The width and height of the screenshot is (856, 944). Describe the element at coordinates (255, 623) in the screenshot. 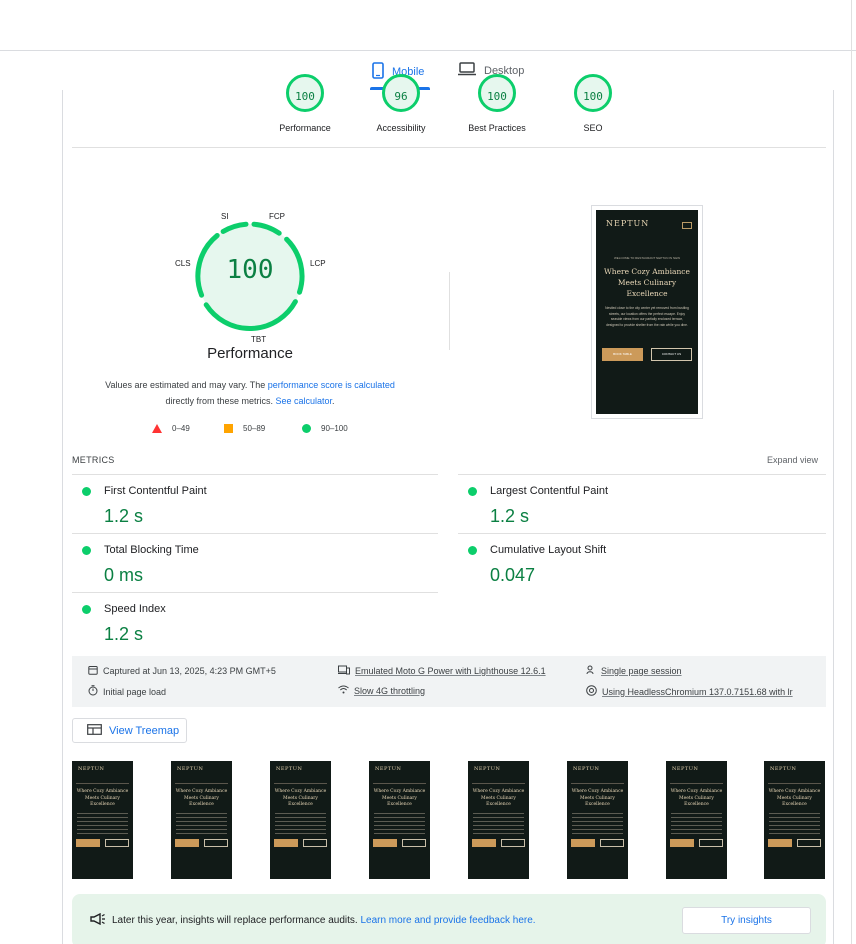

I see `metric-si: Speed Index 1.2 s` at that location.